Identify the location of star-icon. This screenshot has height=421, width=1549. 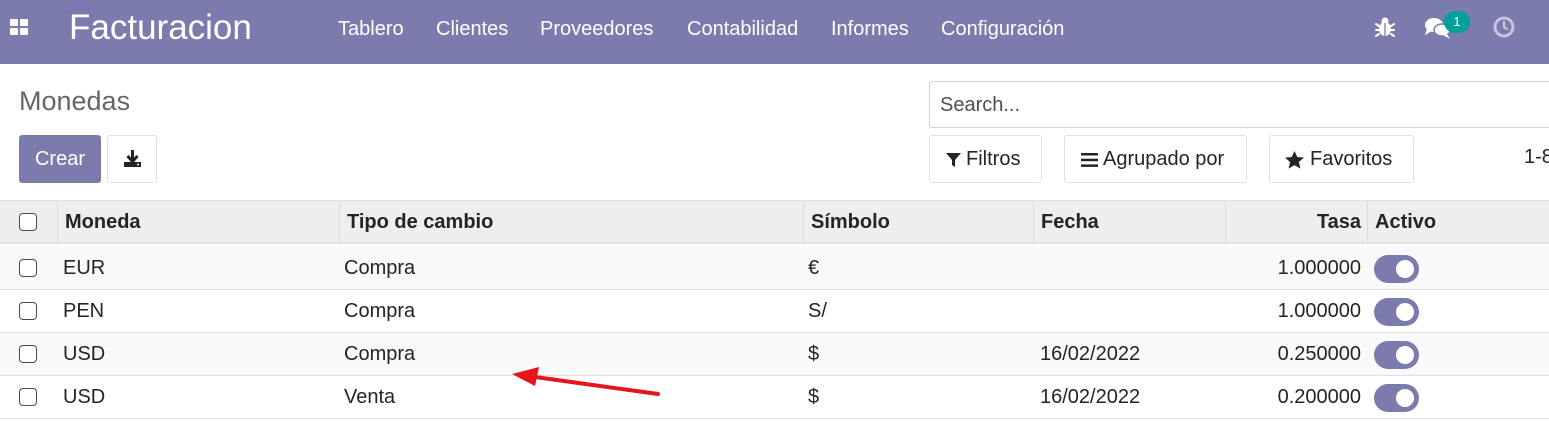
(1294, 160).